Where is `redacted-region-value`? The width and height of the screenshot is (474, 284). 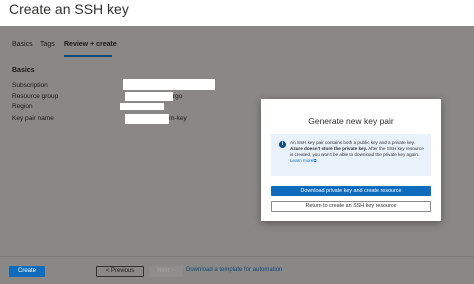
redacted-region-value is located at coordinates (142, 106).